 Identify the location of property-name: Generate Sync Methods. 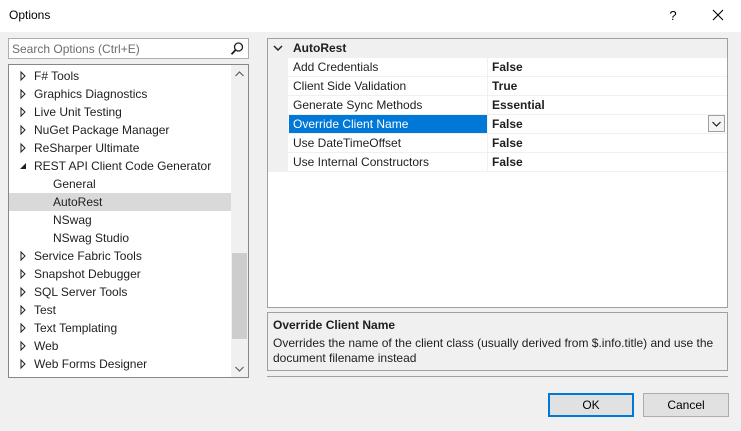
(388, 105).